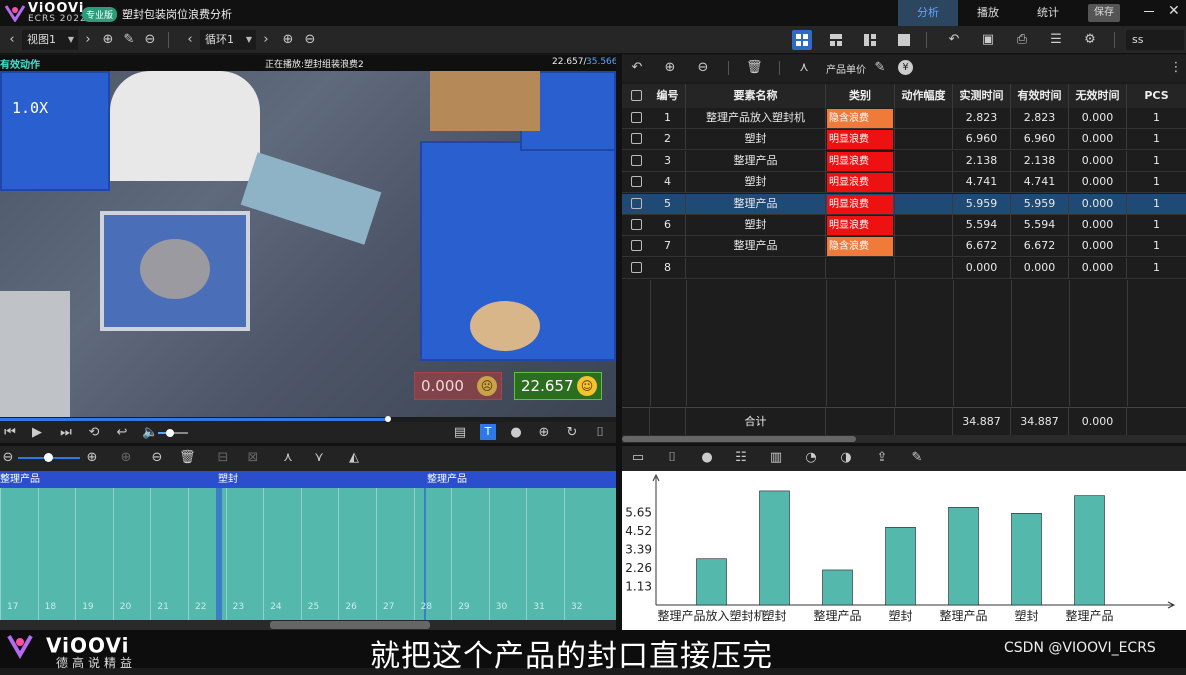 This screenshot has width=1186, height=675. Describe the element at coordinates (1040, 118) in the screenshot. I see `valid-time: 2.823` at that location.